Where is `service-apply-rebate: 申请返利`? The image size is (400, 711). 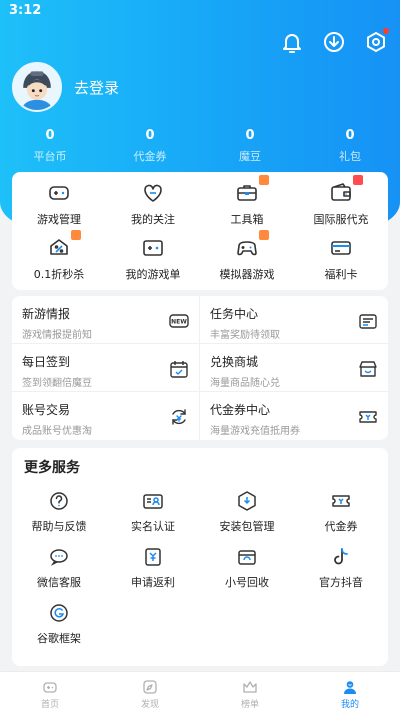
service-apply-rebate: 申请返利 is located at coordinates (153, 570).